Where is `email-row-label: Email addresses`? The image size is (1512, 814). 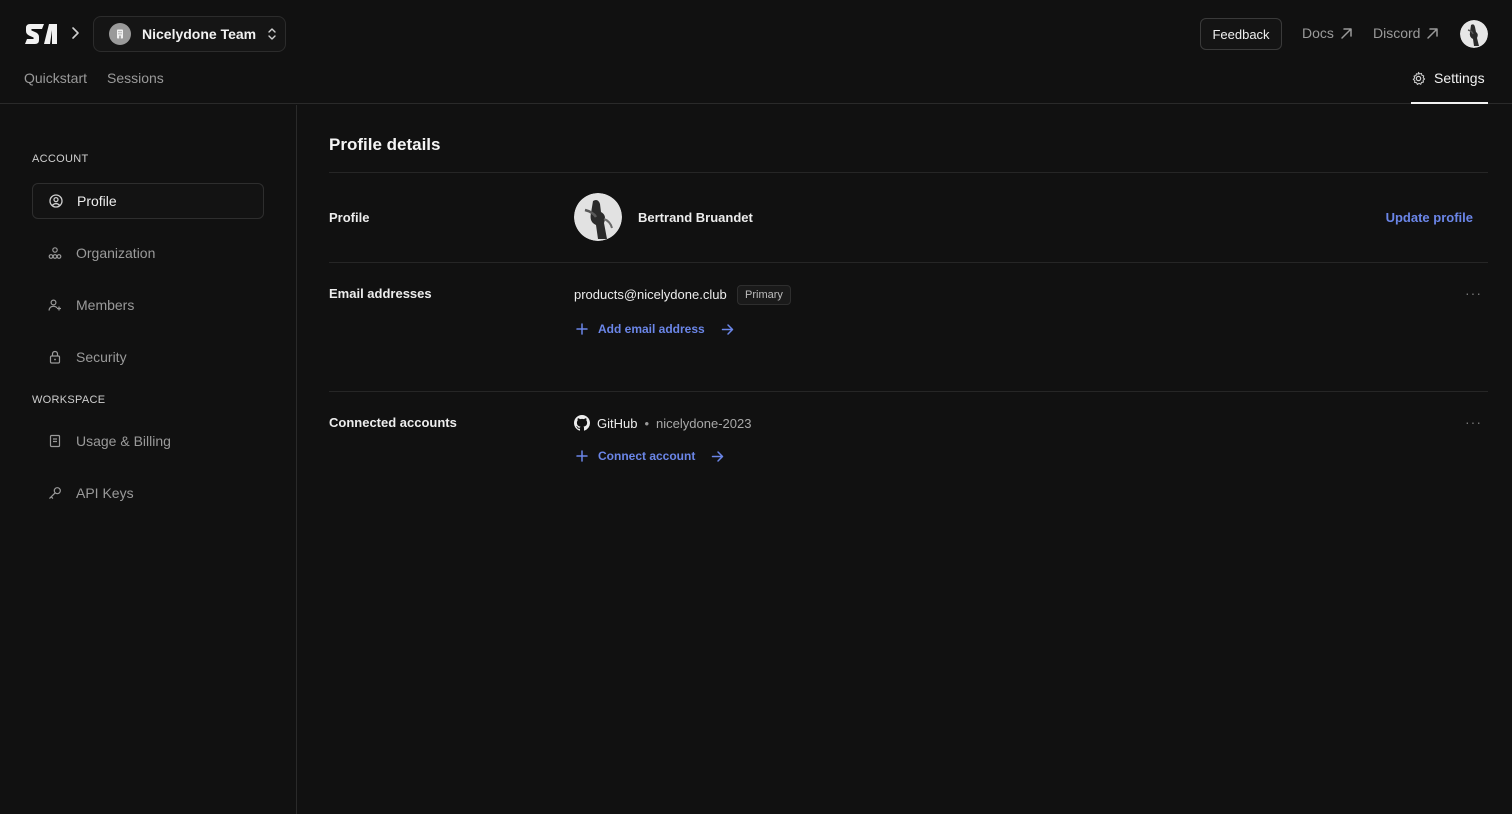
email-row-label: Email addresses is located at coordinates (380, 293).